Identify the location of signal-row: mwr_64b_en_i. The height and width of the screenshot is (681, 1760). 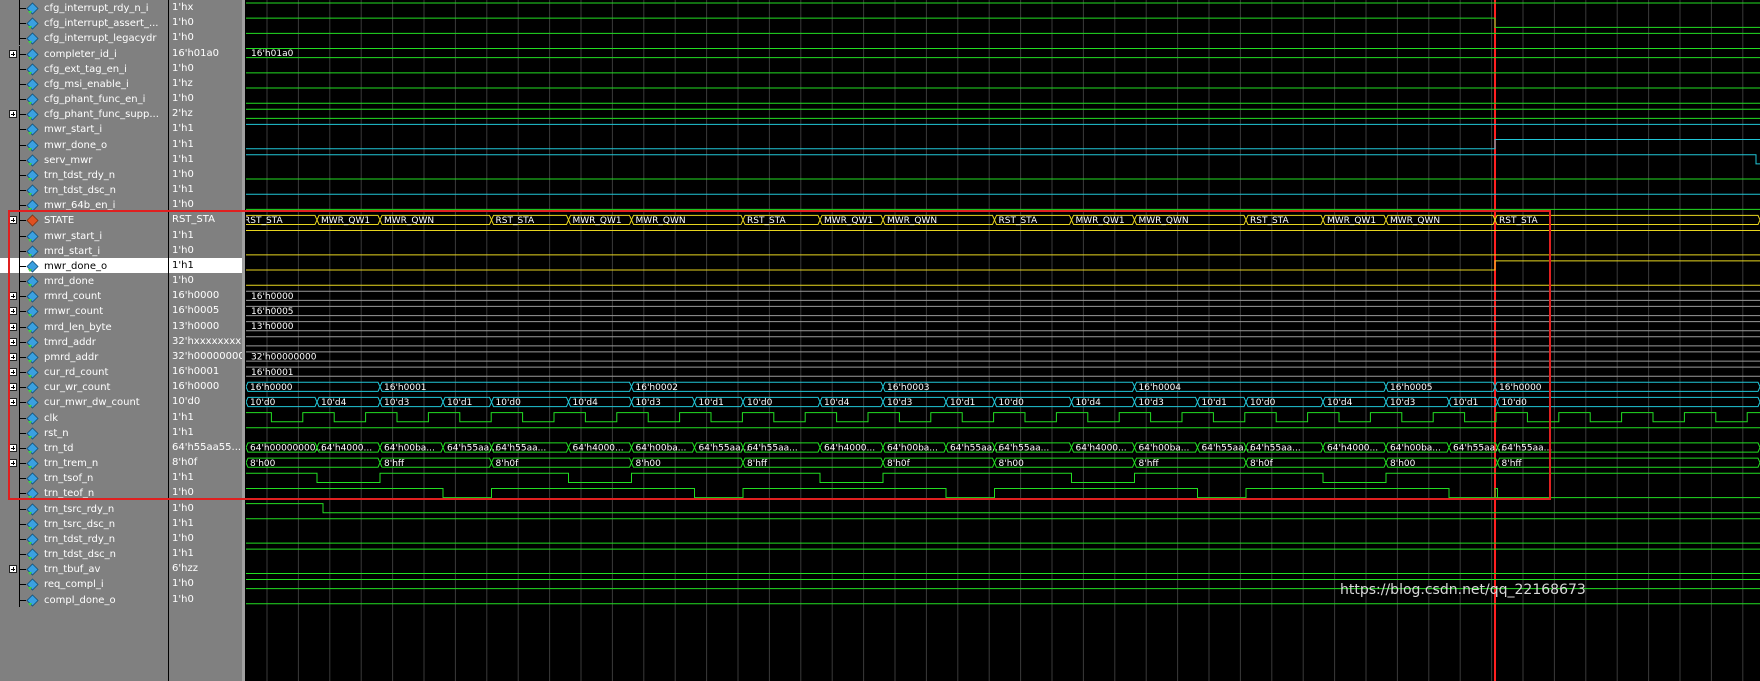
(84, 205).